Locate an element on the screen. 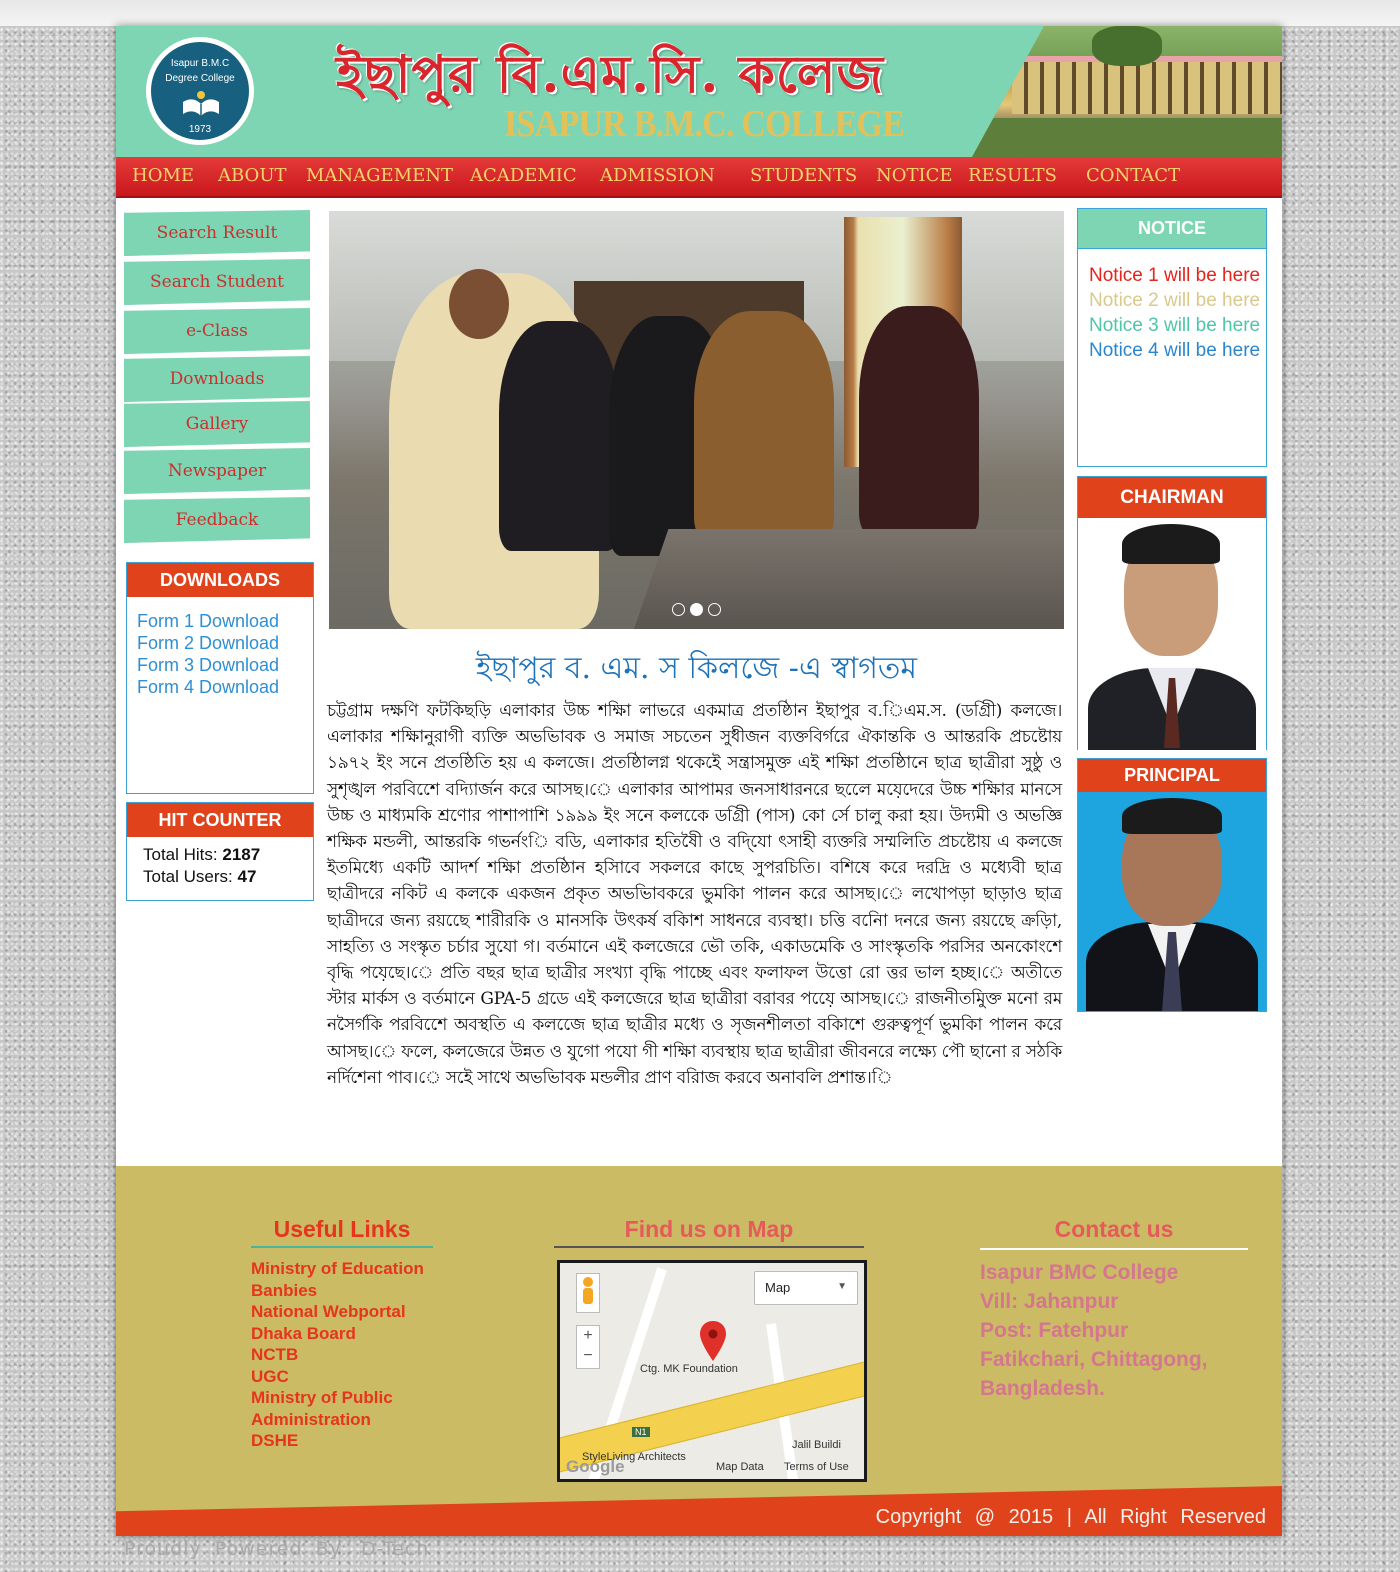 This screenshot has height=1572, width=1400. campus-photo is located at coordinates (1127, 91).